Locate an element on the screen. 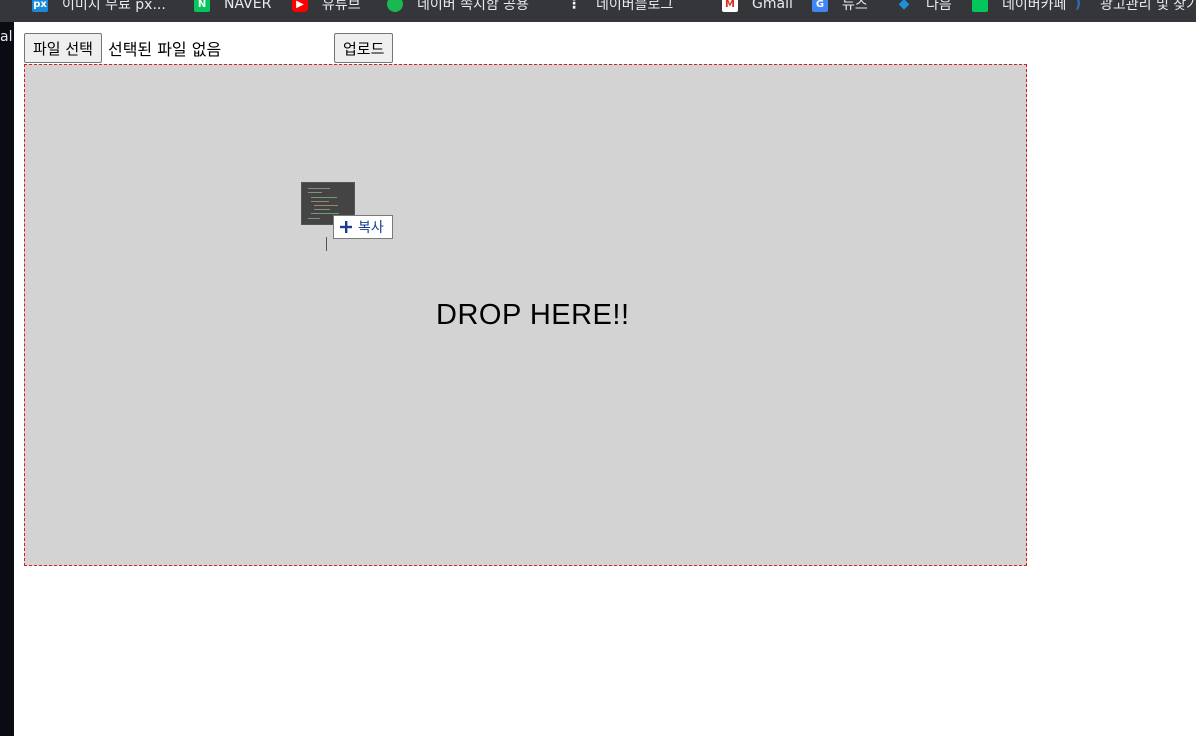 Image resolution: width=1196 pixels, height=736 pixels. bookmark-chat: 네이버 쪽지함 공용 is located at coordinates (458, 7).